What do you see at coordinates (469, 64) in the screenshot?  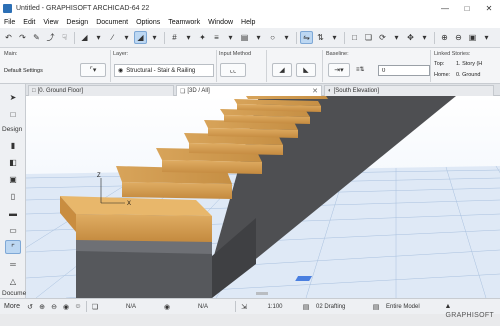 I see `top-value: 1. Story (H` at bounding box center [469, 64].